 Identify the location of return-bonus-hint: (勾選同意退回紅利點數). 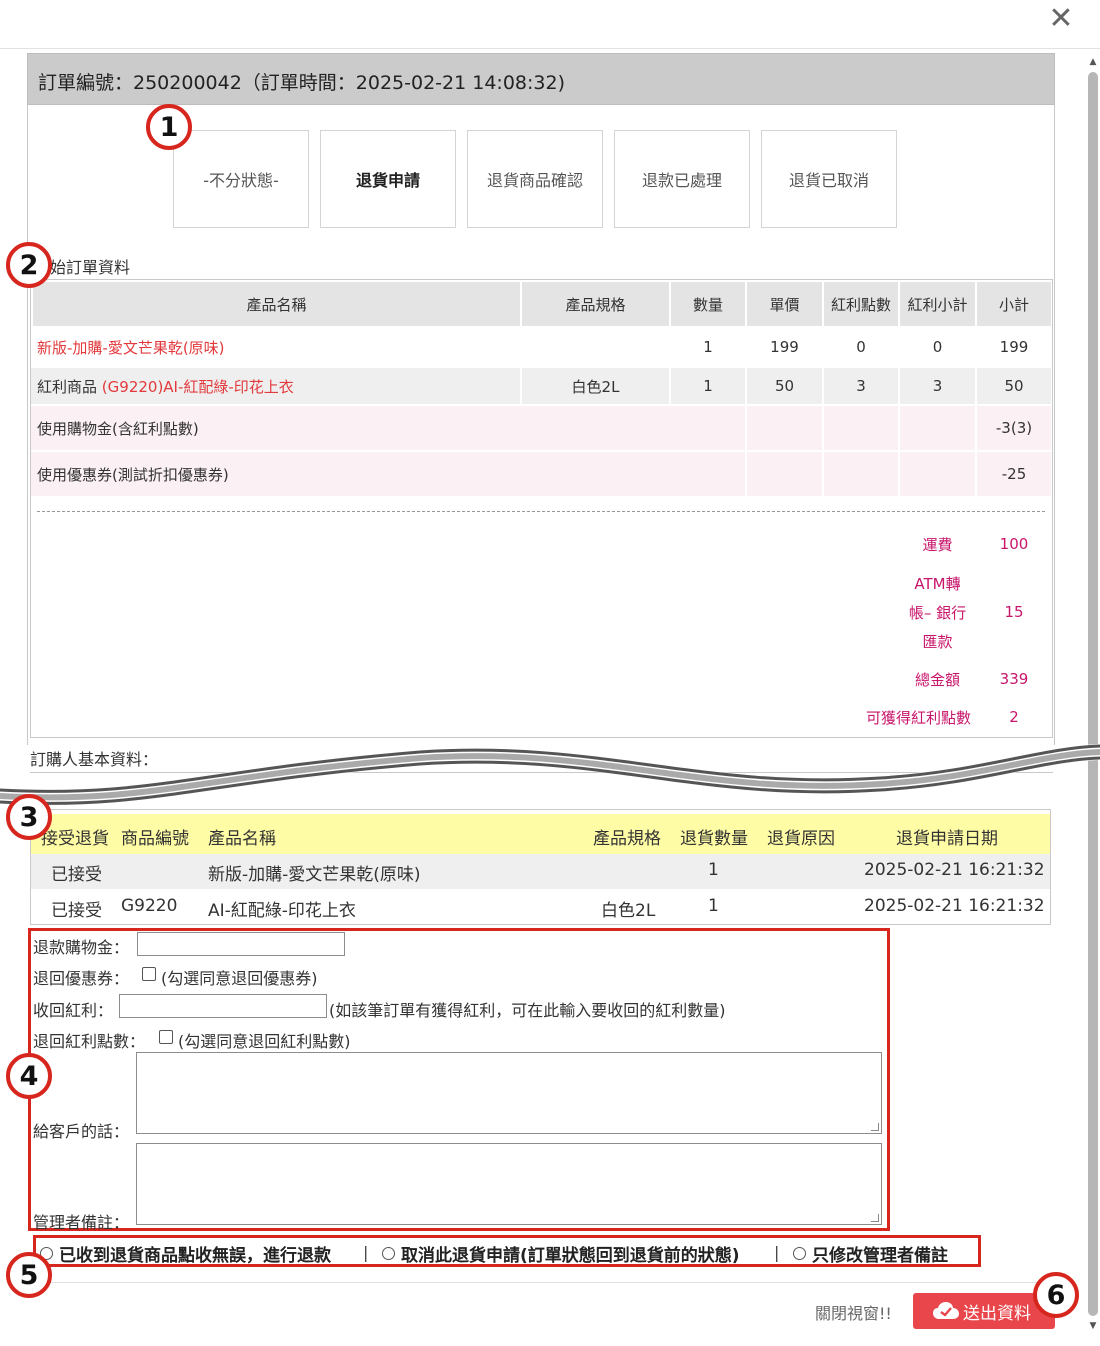
(264, 1041).